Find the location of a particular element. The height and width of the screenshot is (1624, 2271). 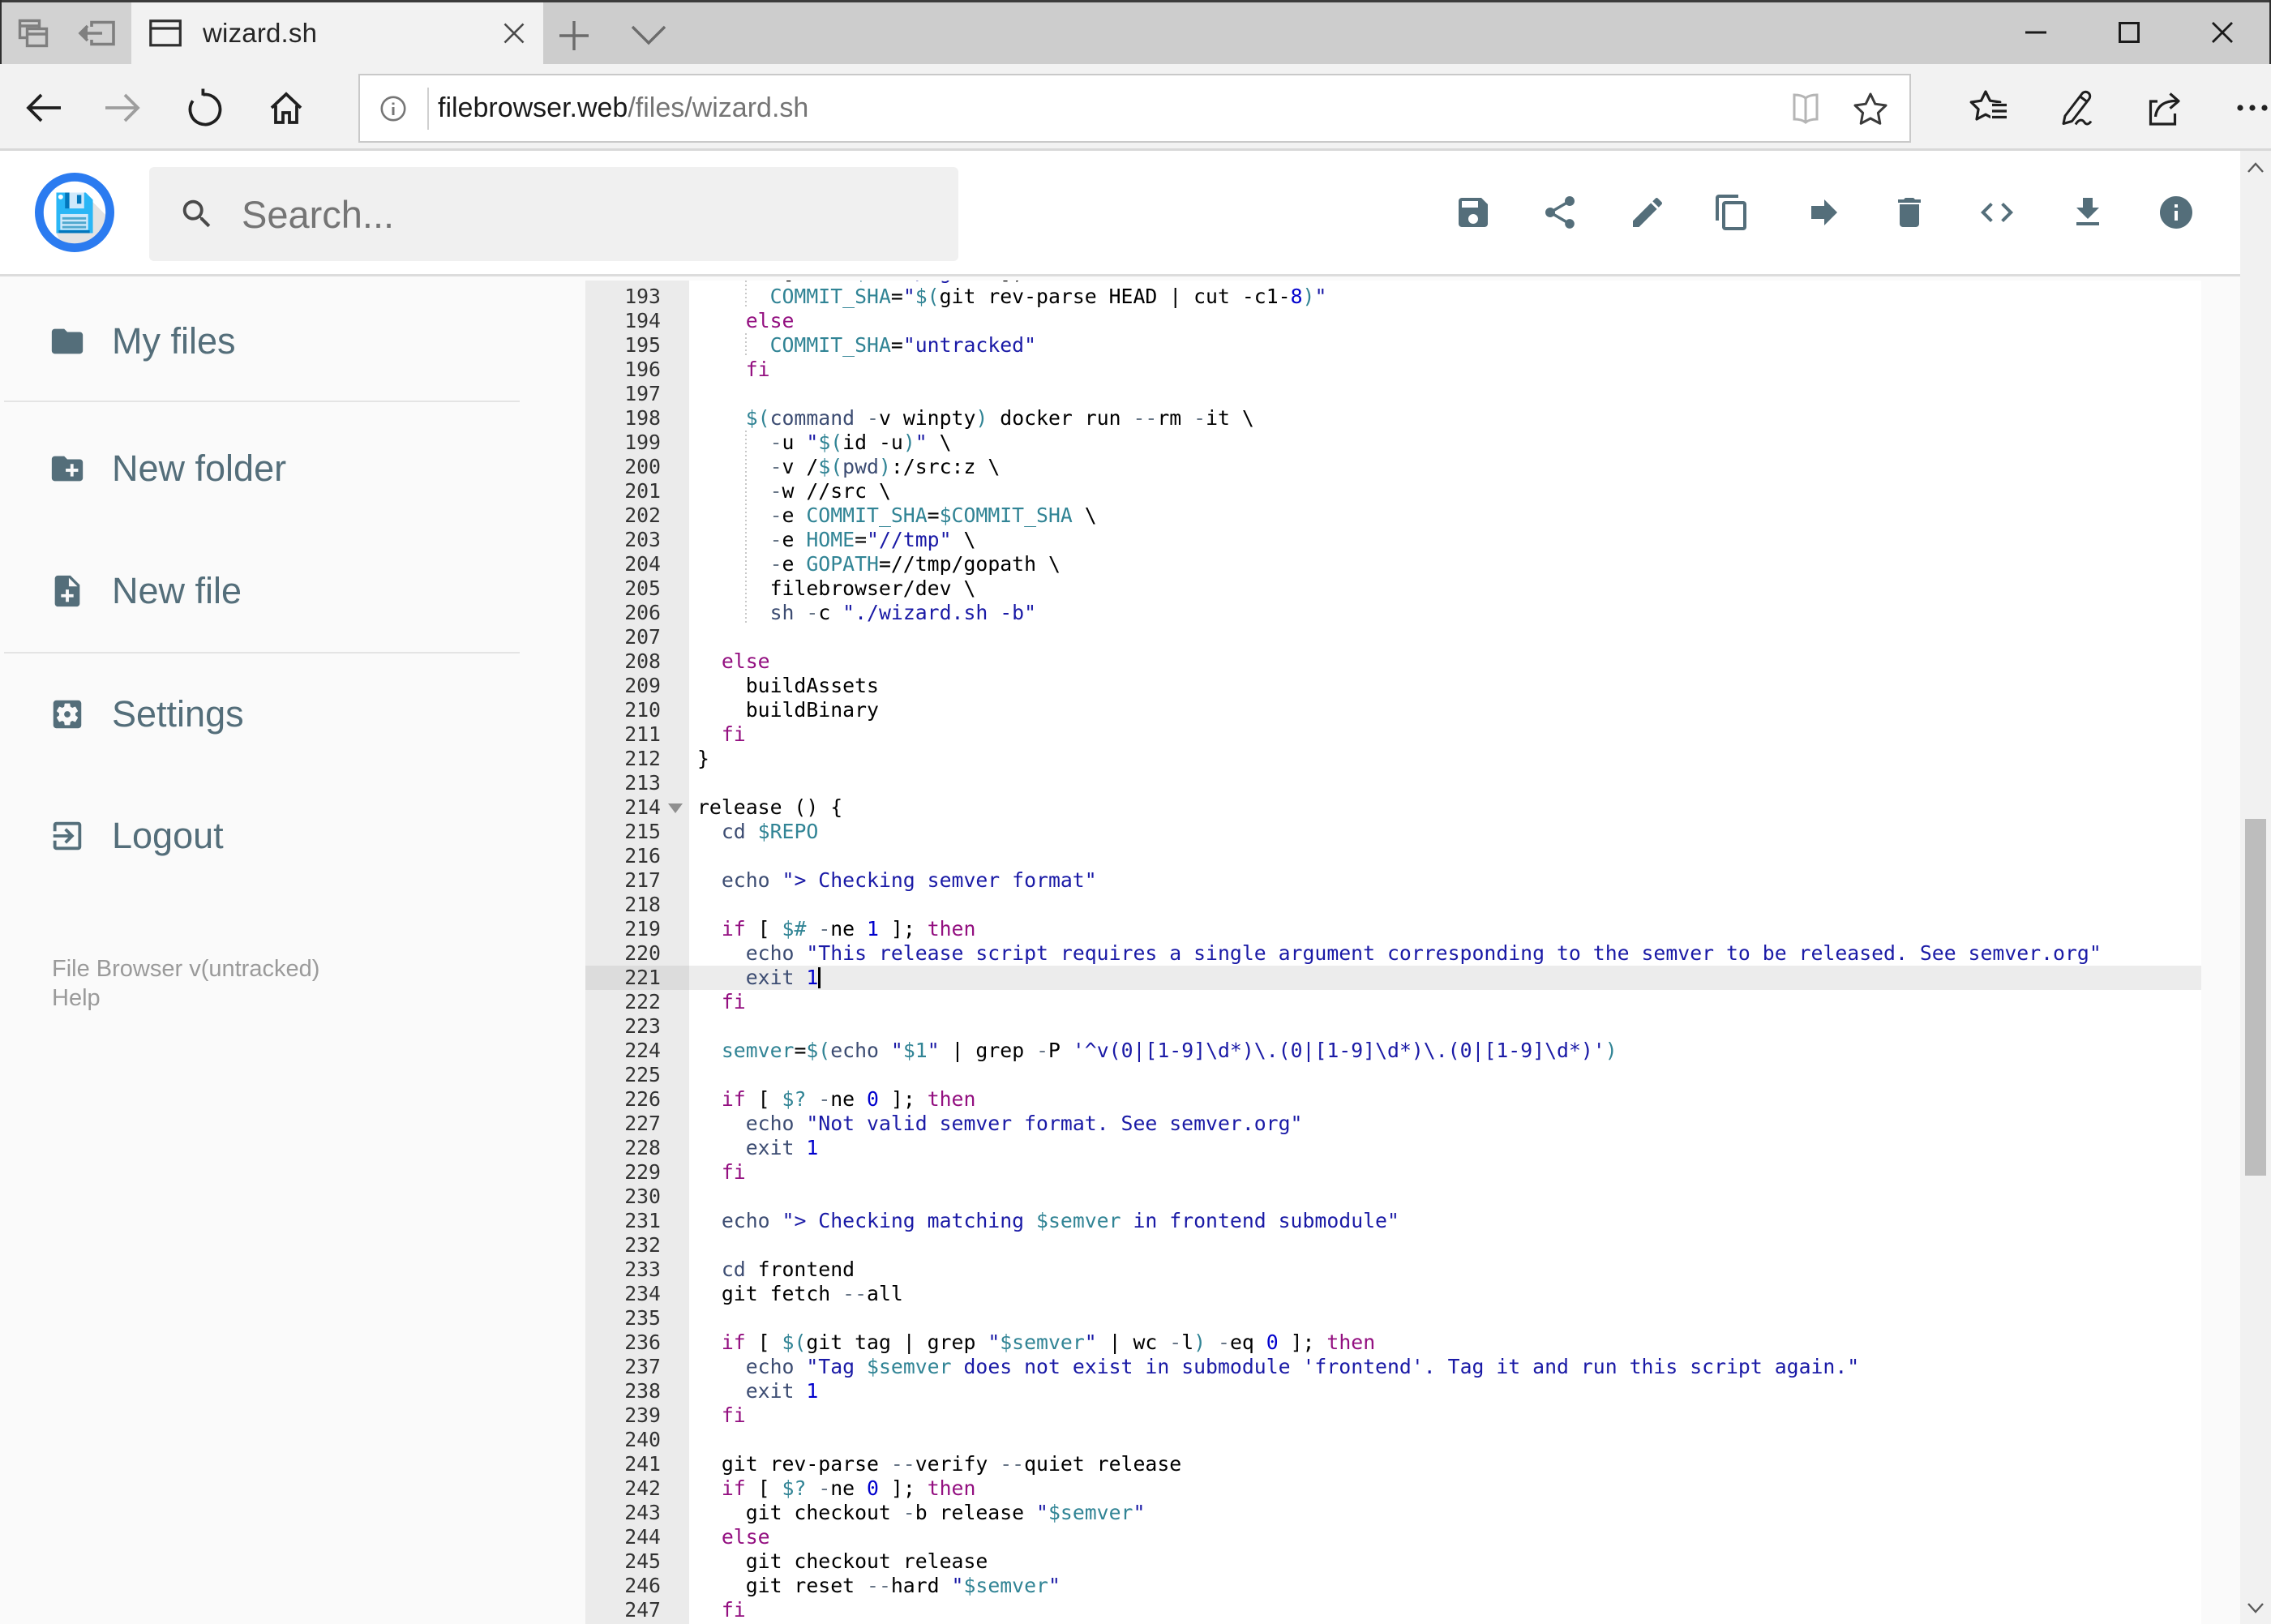

tab-preview-icon is located at coordinates (33, 34).